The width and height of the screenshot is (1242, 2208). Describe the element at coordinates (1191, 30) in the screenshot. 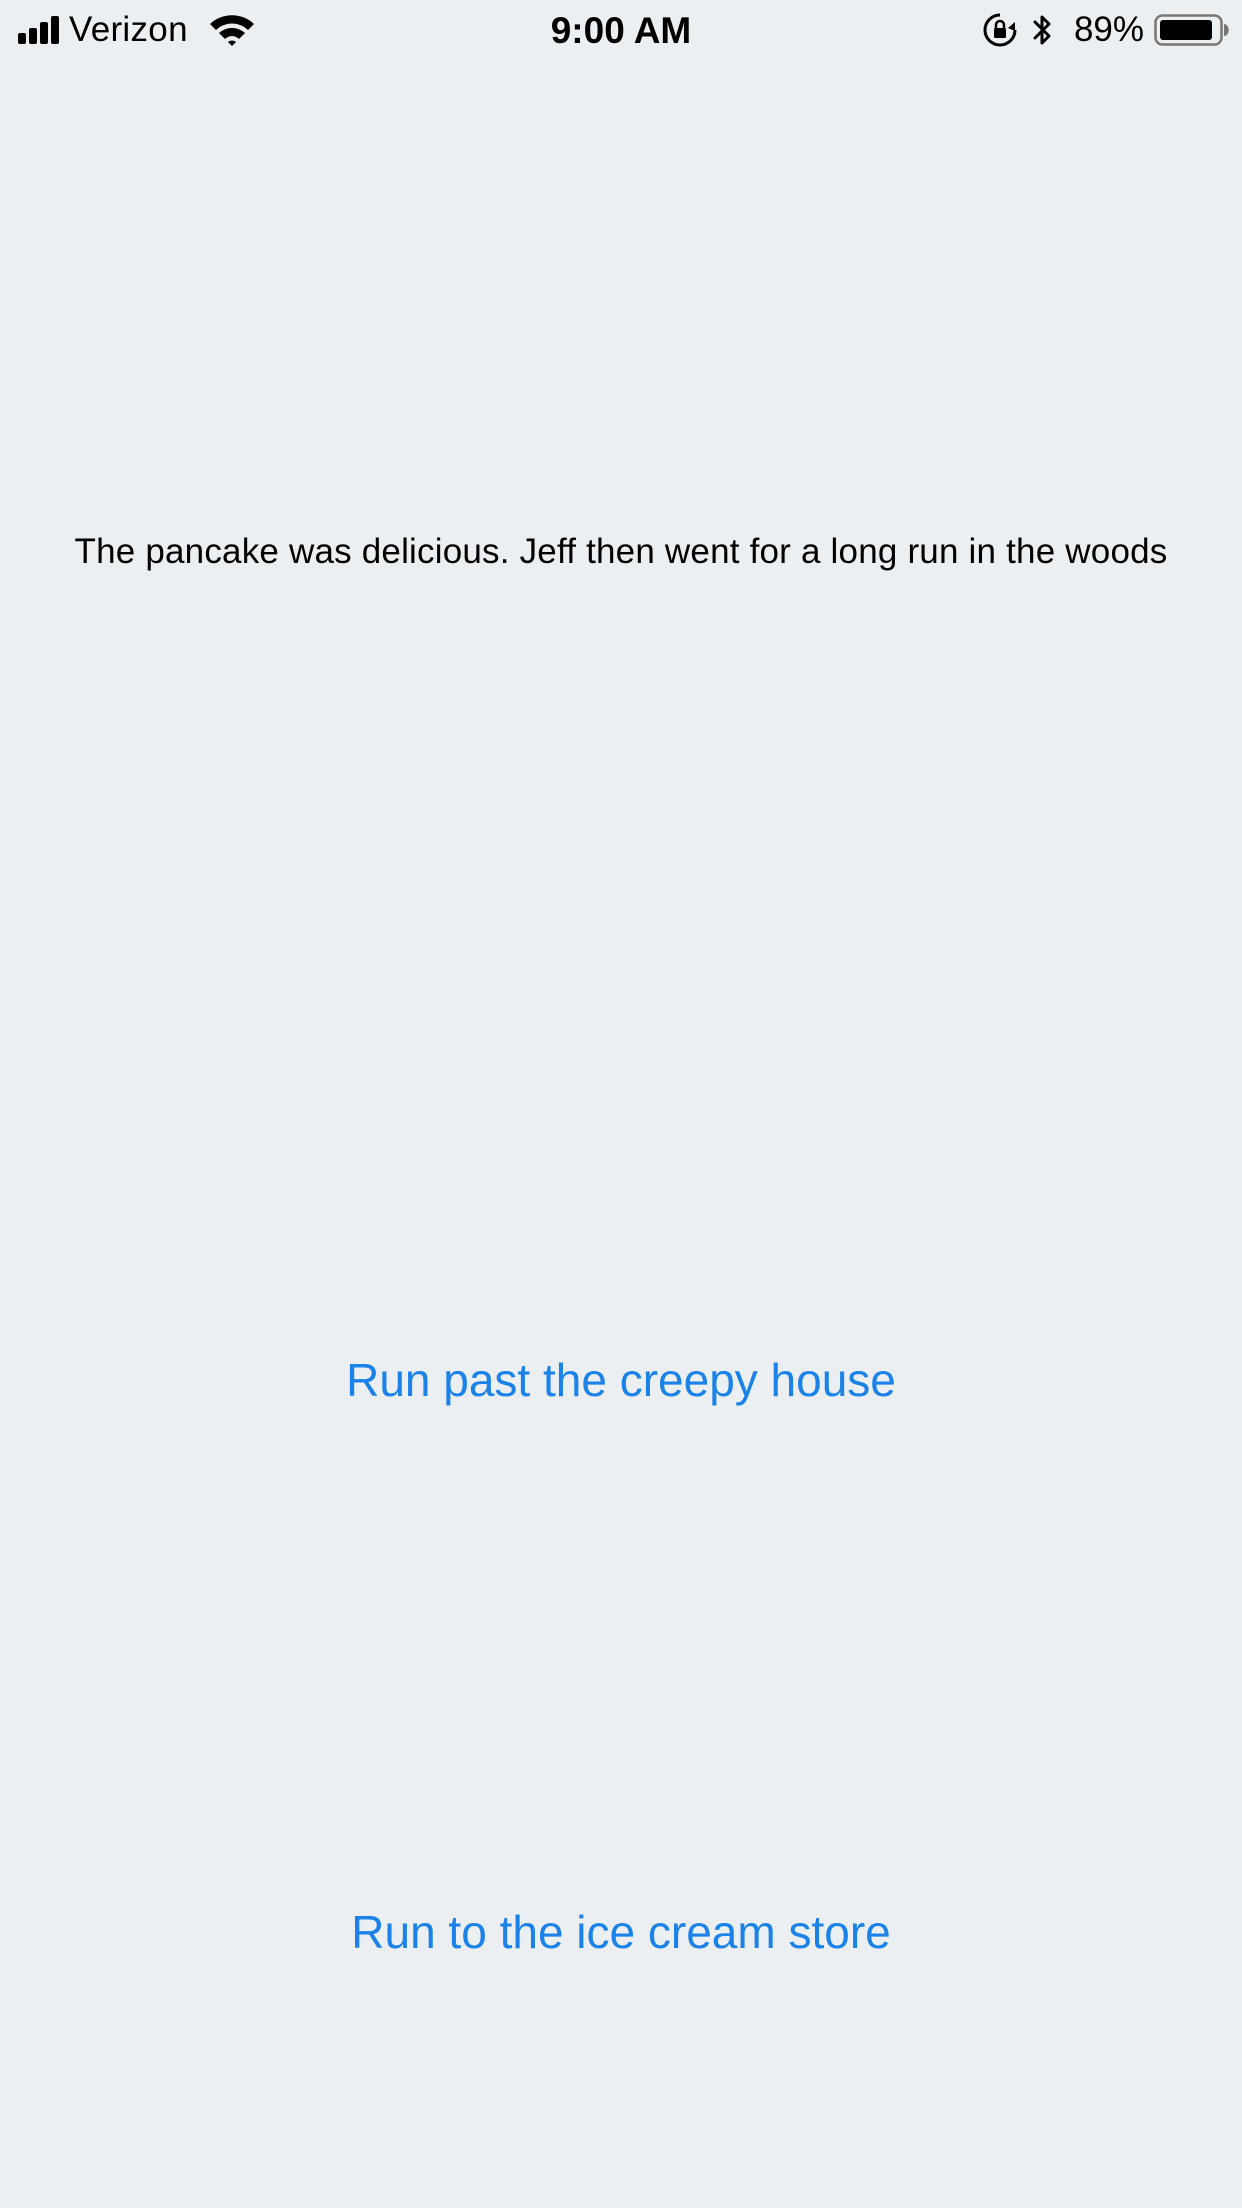

I see `battery-icon` at that location.